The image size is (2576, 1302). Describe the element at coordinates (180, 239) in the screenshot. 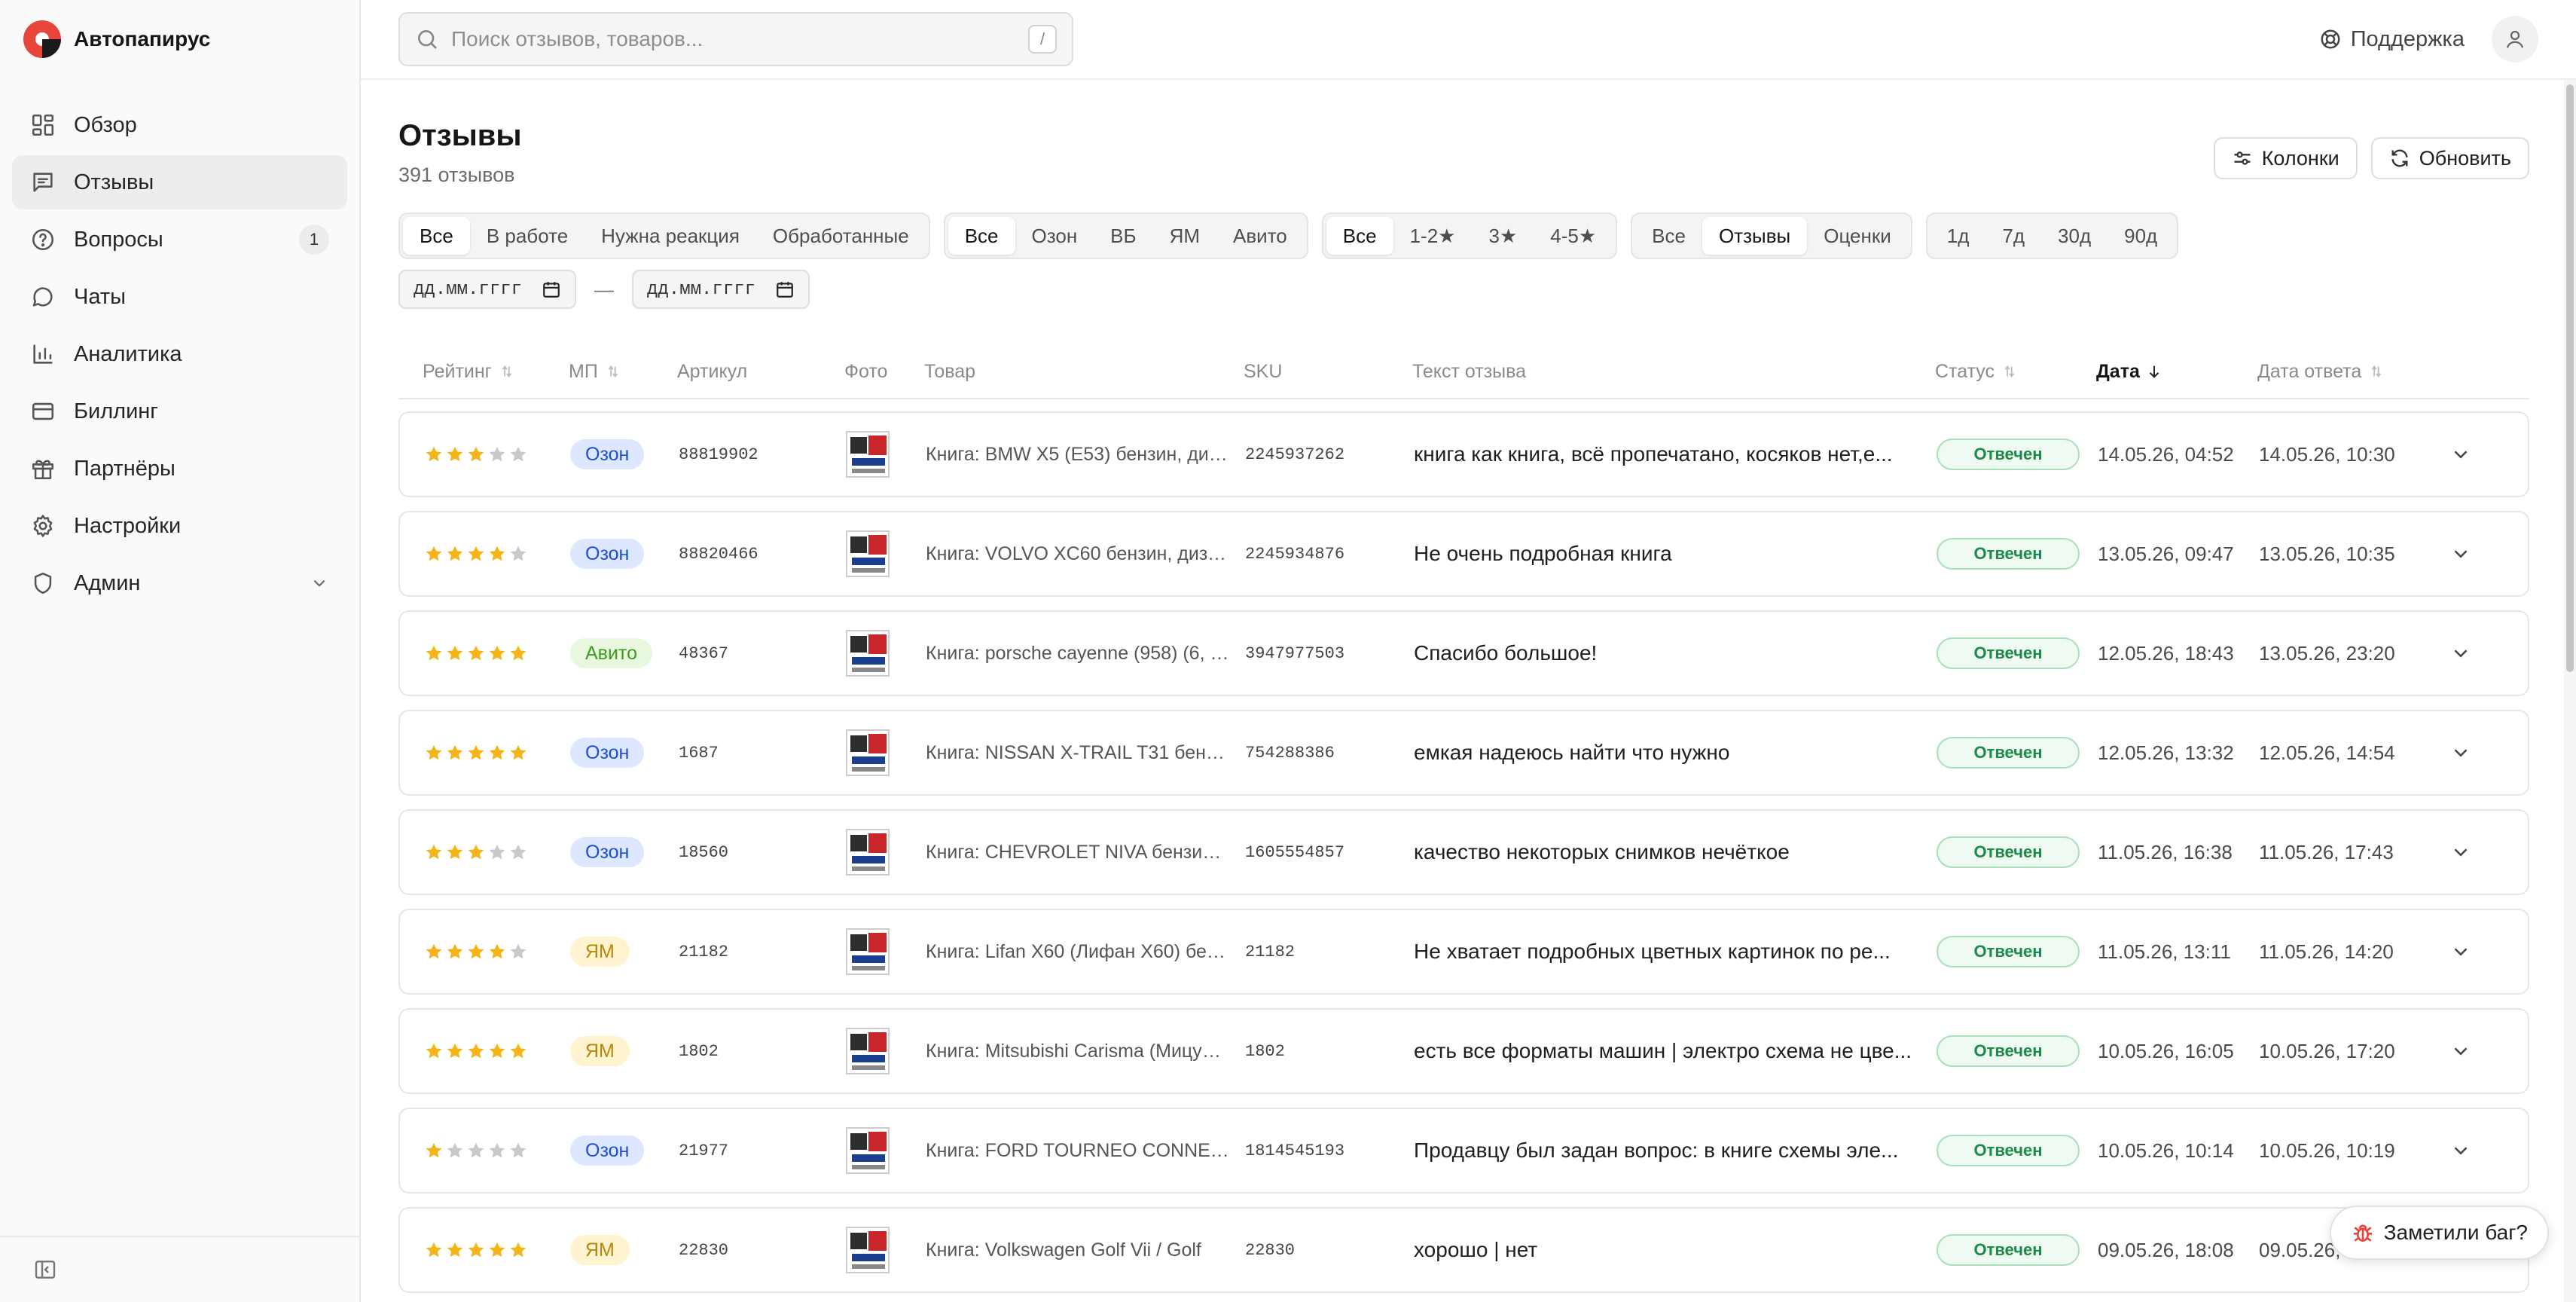

I see `sidebar-item: Вопросы 1` at that location.